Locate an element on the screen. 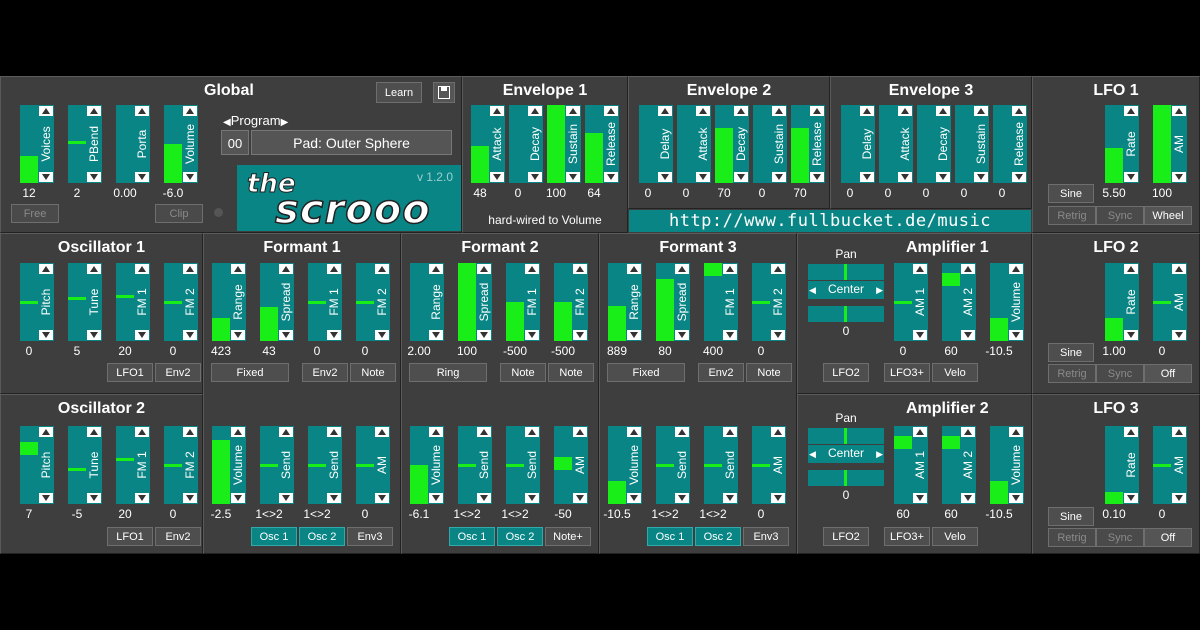 The width and height of the screenshot is (1200, 630). lfo1-mod-button: Wheel is located at coordinates (1168, 215).